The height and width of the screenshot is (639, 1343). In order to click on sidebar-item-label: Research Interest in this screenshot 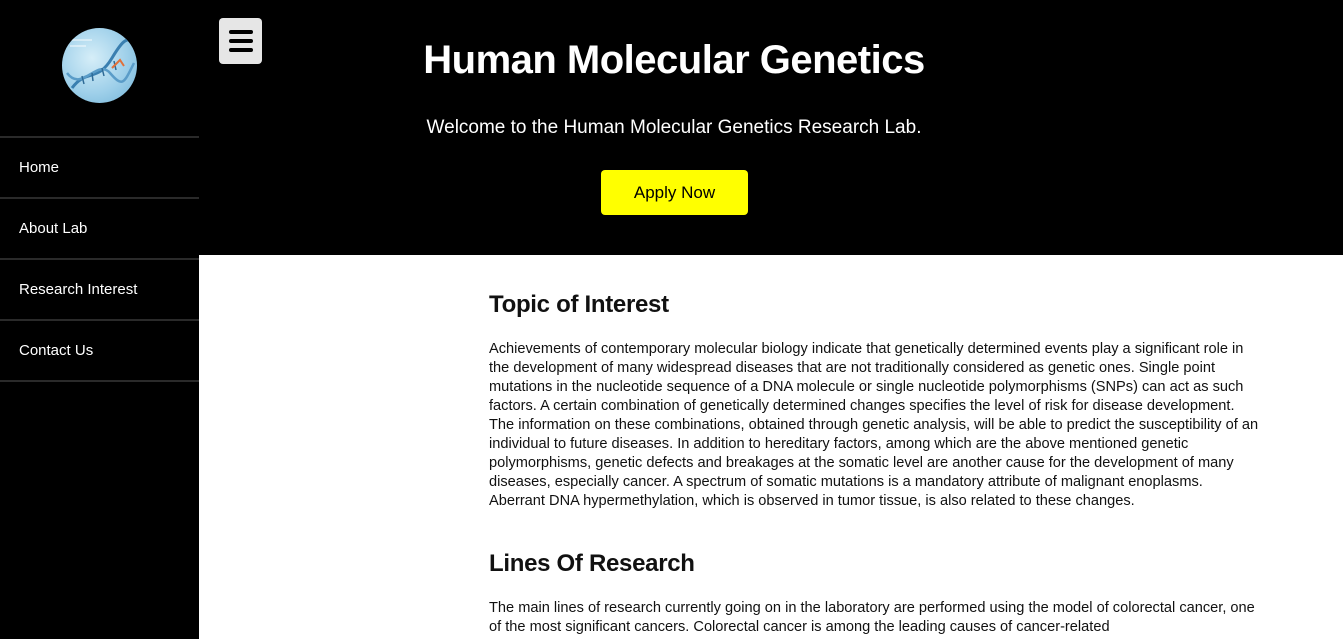, I will do `click(78, 289)`.